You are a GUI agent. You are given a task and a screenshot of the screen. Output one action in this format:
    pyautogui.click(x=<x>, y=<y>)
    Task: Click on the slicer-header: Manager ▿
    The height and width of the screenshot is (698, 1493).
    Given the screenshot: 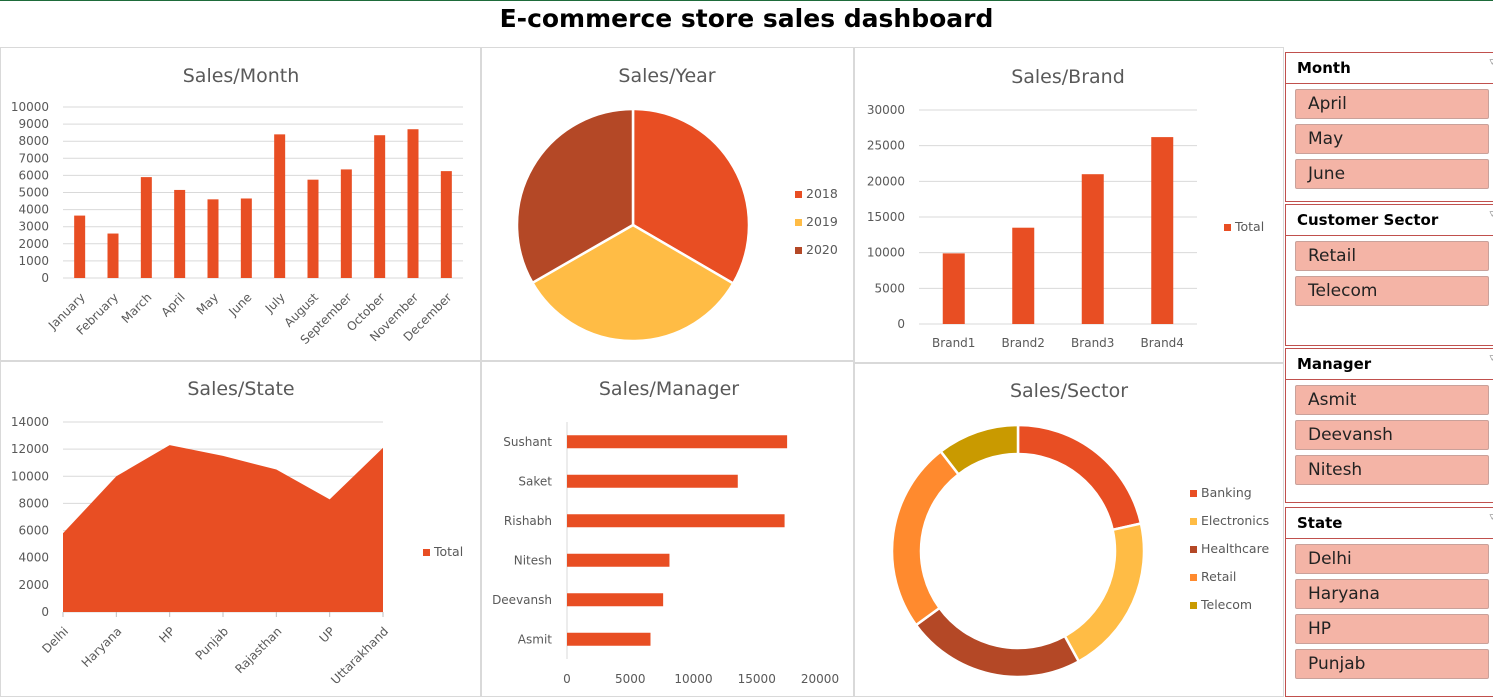 What is the action you would take?
    pyautogui.click(x=1389, y=364)
    